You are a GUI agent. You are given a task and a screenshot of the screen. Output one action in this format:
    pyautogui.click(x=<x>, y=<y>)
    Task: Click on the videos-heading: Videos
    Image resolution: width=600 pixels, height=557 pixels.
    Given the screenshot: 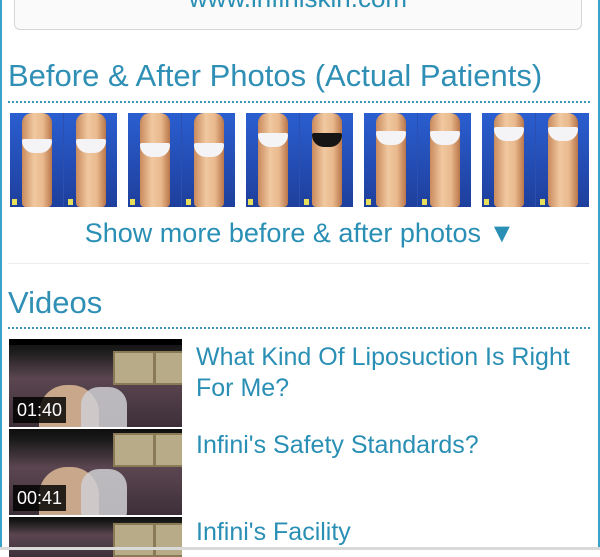 What is the action you would take?
    pyautogui.click(x=55, y=302)
    